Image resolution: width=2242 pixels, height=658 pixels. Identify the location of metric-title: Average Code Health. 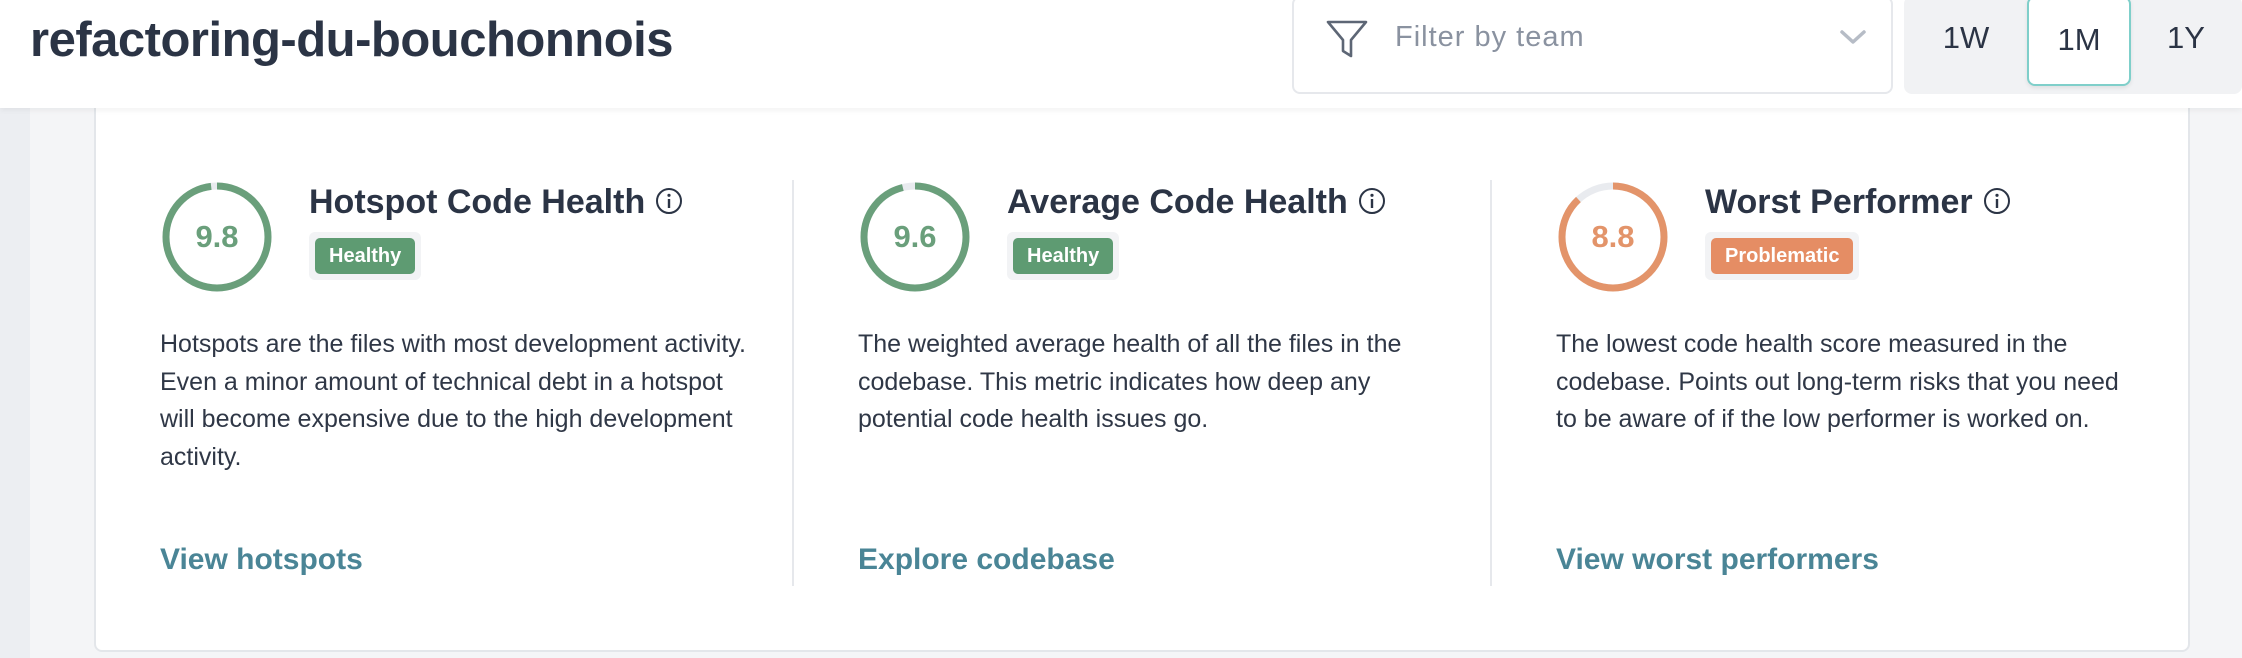
(1196, 202).